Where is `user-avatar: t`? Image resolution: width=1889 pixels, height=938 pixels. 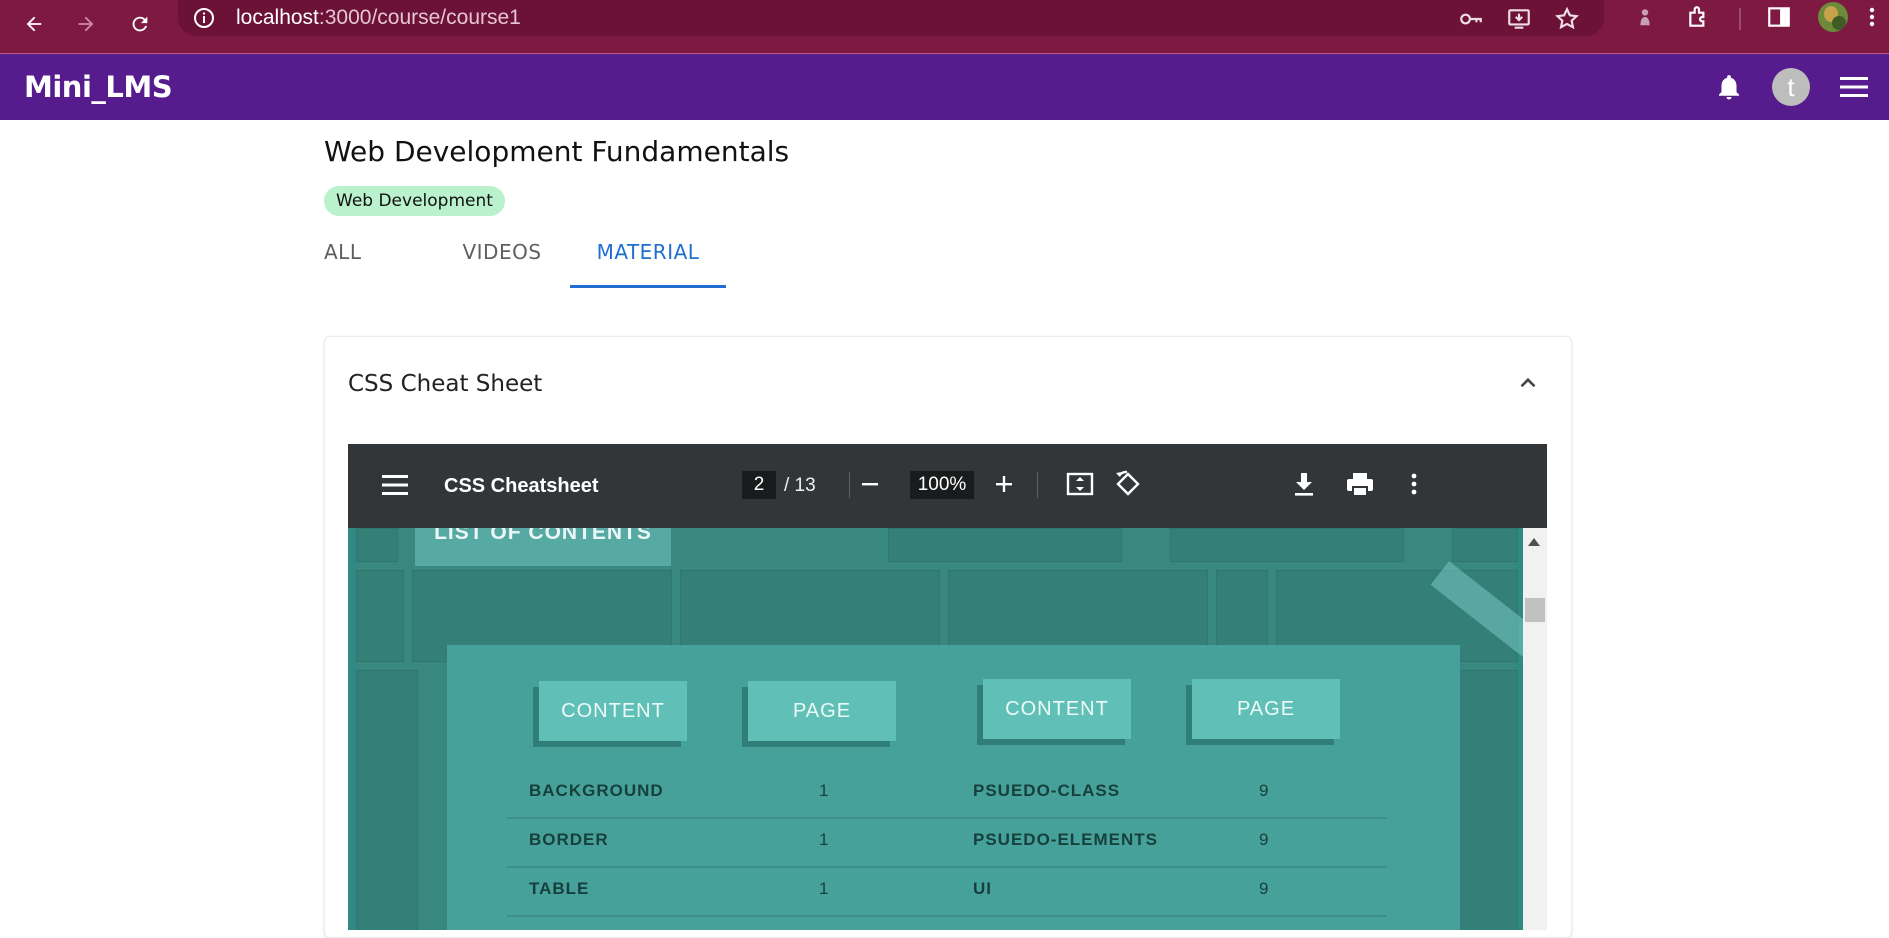
user-avatar: t is located at coordinates (1791, 87).